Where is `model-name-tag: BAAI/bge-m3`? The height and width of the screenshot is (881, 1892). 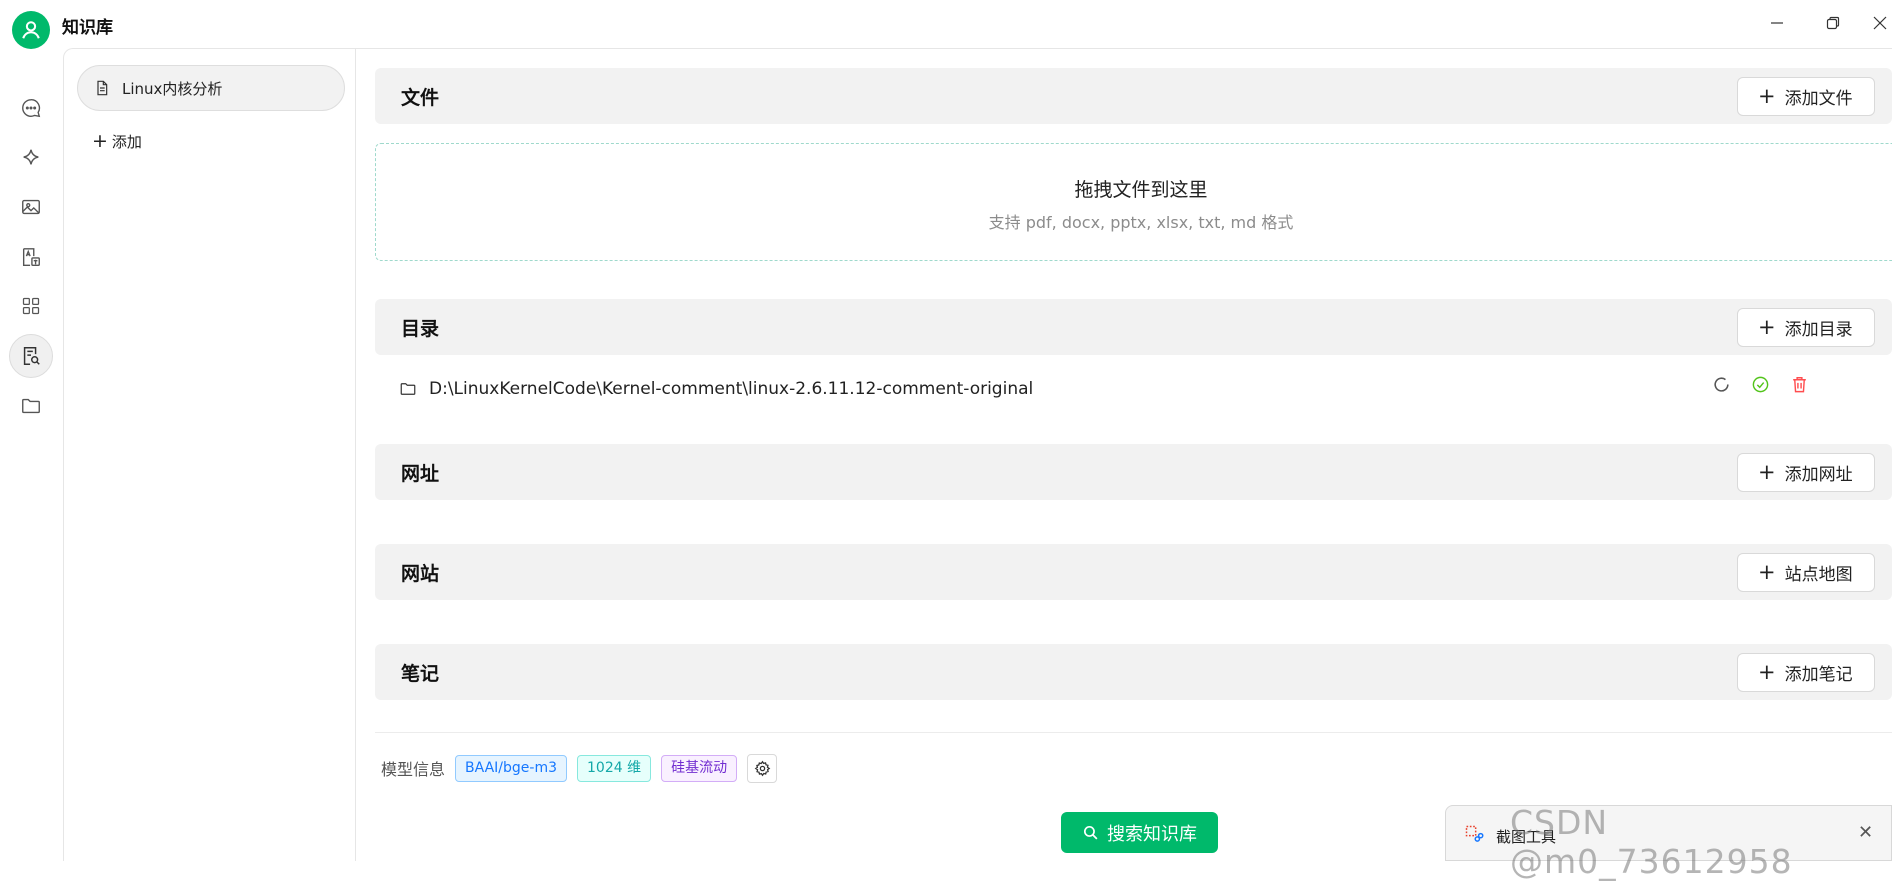
model-name-tag: BAAI/bge-m3 is located at coordinates (511, 768).